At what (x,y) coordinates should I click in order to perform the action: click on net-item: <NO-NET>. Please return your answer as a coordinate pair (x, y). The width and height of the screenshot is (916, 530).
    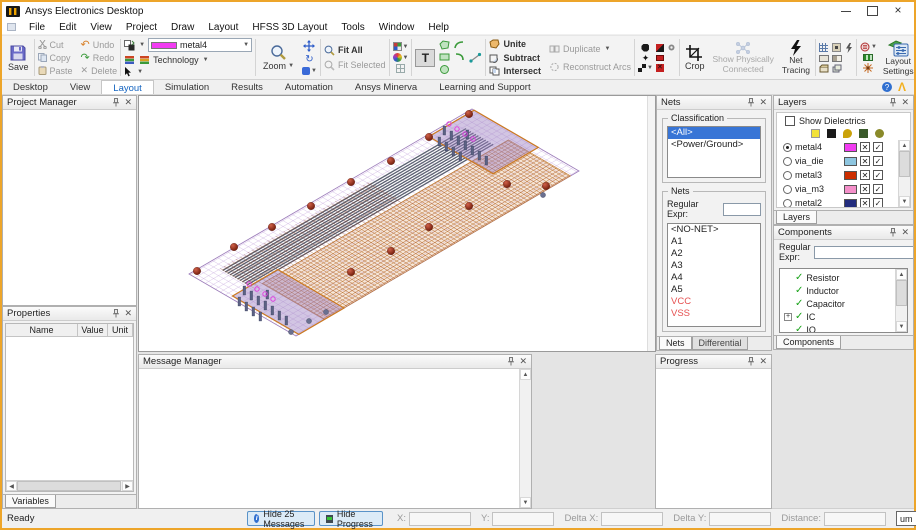
    Looking at the image, I should click on (714, 230).